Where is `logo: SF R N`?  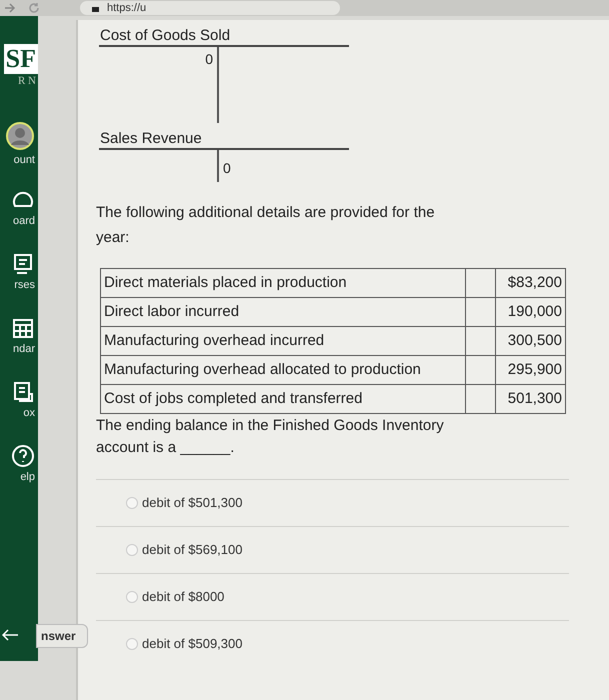
logo: SF R N is located at coordinates (19, 65).